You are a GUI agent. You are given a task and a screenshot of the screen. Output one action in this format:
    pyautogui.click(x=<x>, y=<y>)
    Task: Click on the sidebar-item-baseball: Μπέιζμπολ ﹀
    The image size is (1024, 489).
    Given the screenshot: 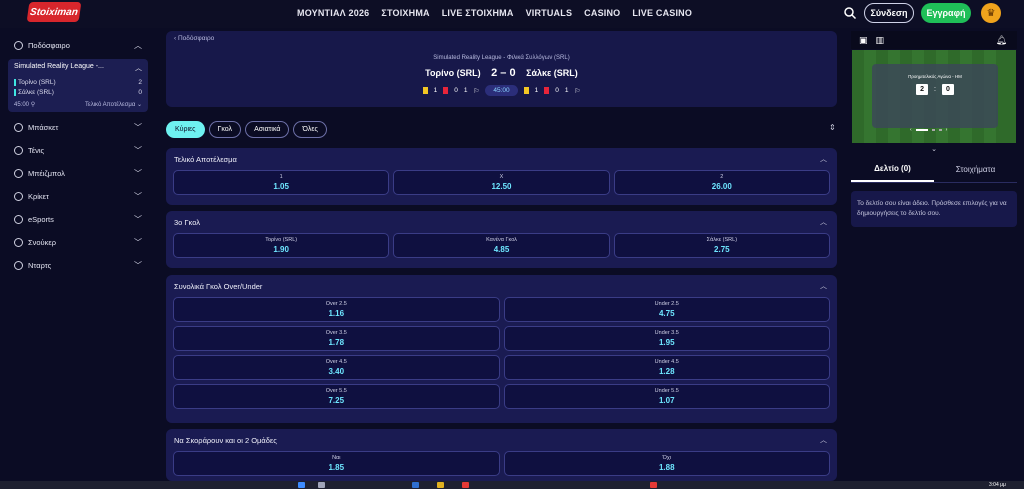 What is the action you would take?
    pyautogui.click(x=78, y=173)
    